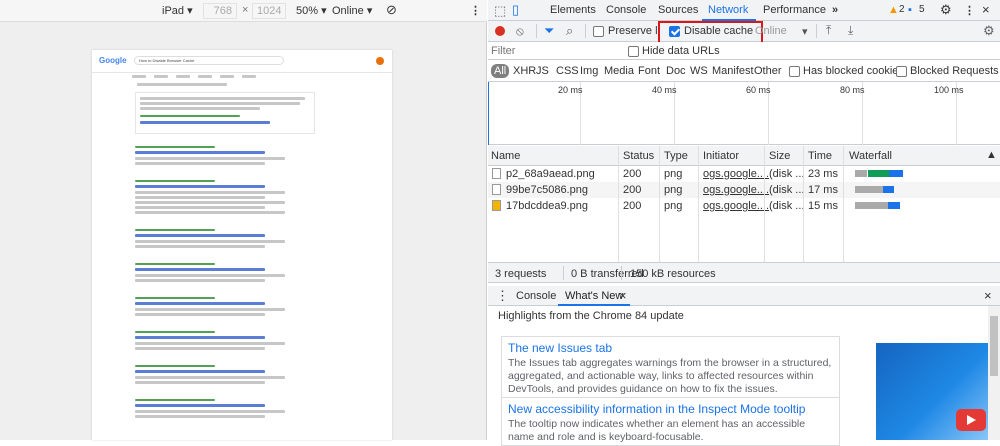 The height and width of the screenshot is (446, 1000). I want to click on close-devtools-icon: ×, so click(986, 9).